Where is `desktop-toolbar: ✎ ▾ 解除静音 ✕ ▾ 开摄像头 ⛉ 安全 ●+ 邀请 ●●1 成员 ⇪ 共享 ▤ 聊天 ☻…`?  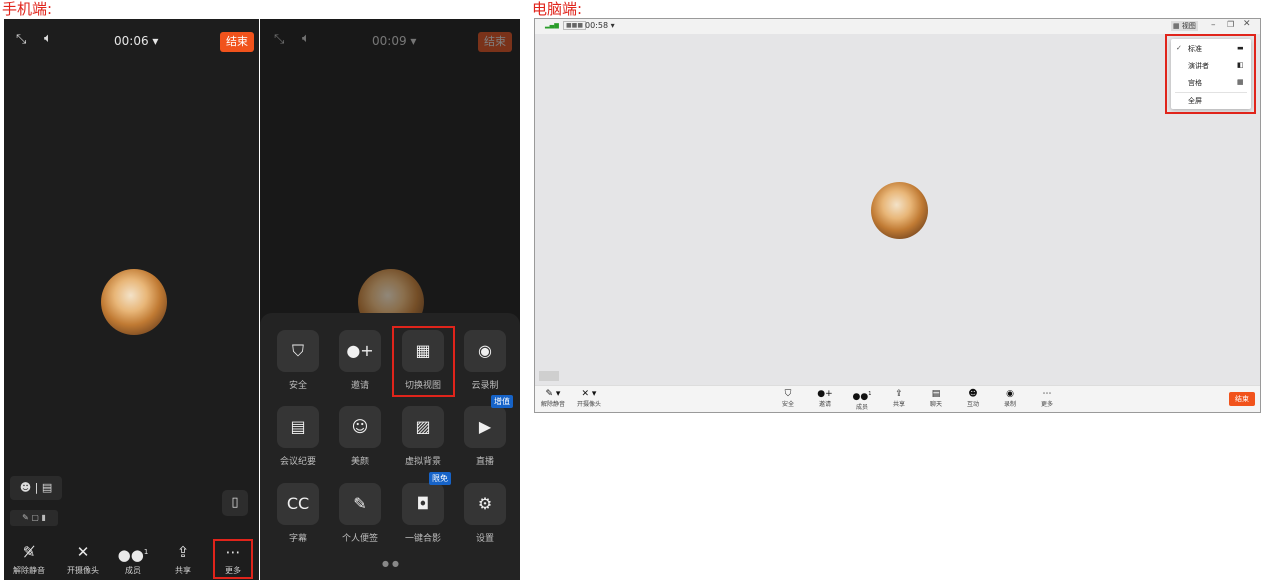
desktop-toolbar: ✎ ▾ 解除静音 ✕ ▾ 开摄像头 ⛉ 安全 ●+ 邀请 ●●1 成员 ⇪ 共享 ▤ 聊天 ☻… is located at coordinates (897, 398).